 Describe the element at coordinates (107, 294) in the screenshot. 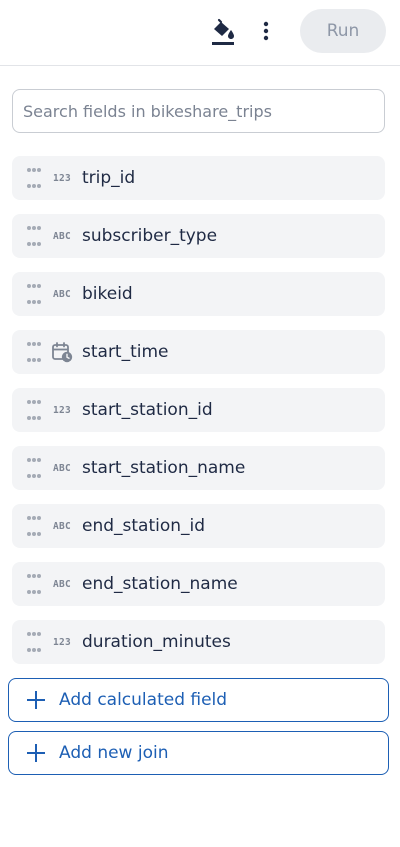

I see `field-name: bikeid` at that location.